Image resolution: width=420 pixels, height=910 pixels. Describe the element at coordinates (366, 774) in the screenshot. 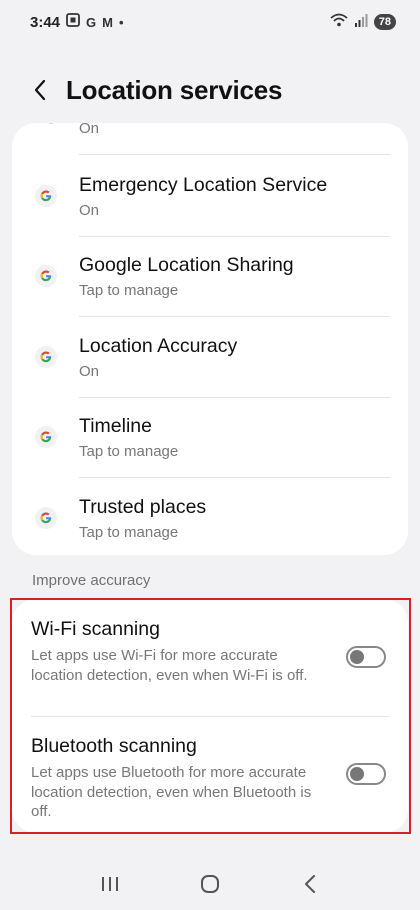

I see `bluetooth-scanning-toggle` at that location.